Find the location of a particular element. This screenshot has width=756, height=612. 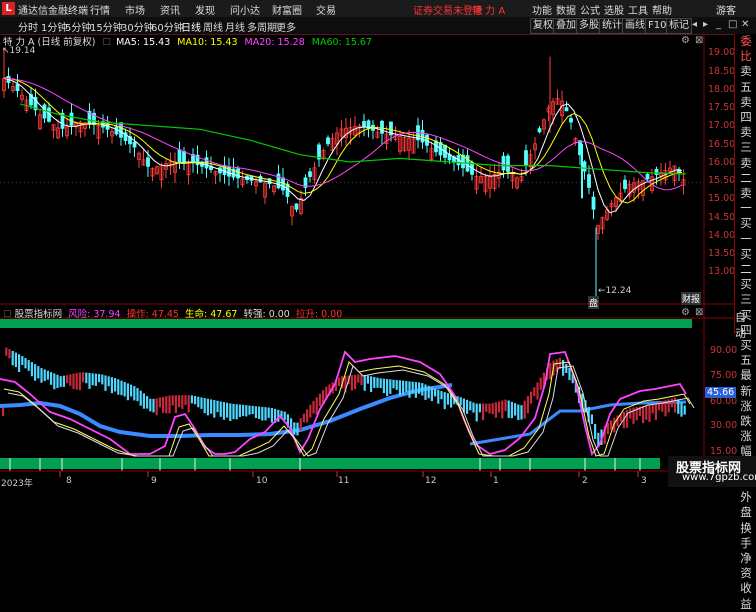

indicator-operate: 操作: 47.45 is located at coordinates (152, 314).